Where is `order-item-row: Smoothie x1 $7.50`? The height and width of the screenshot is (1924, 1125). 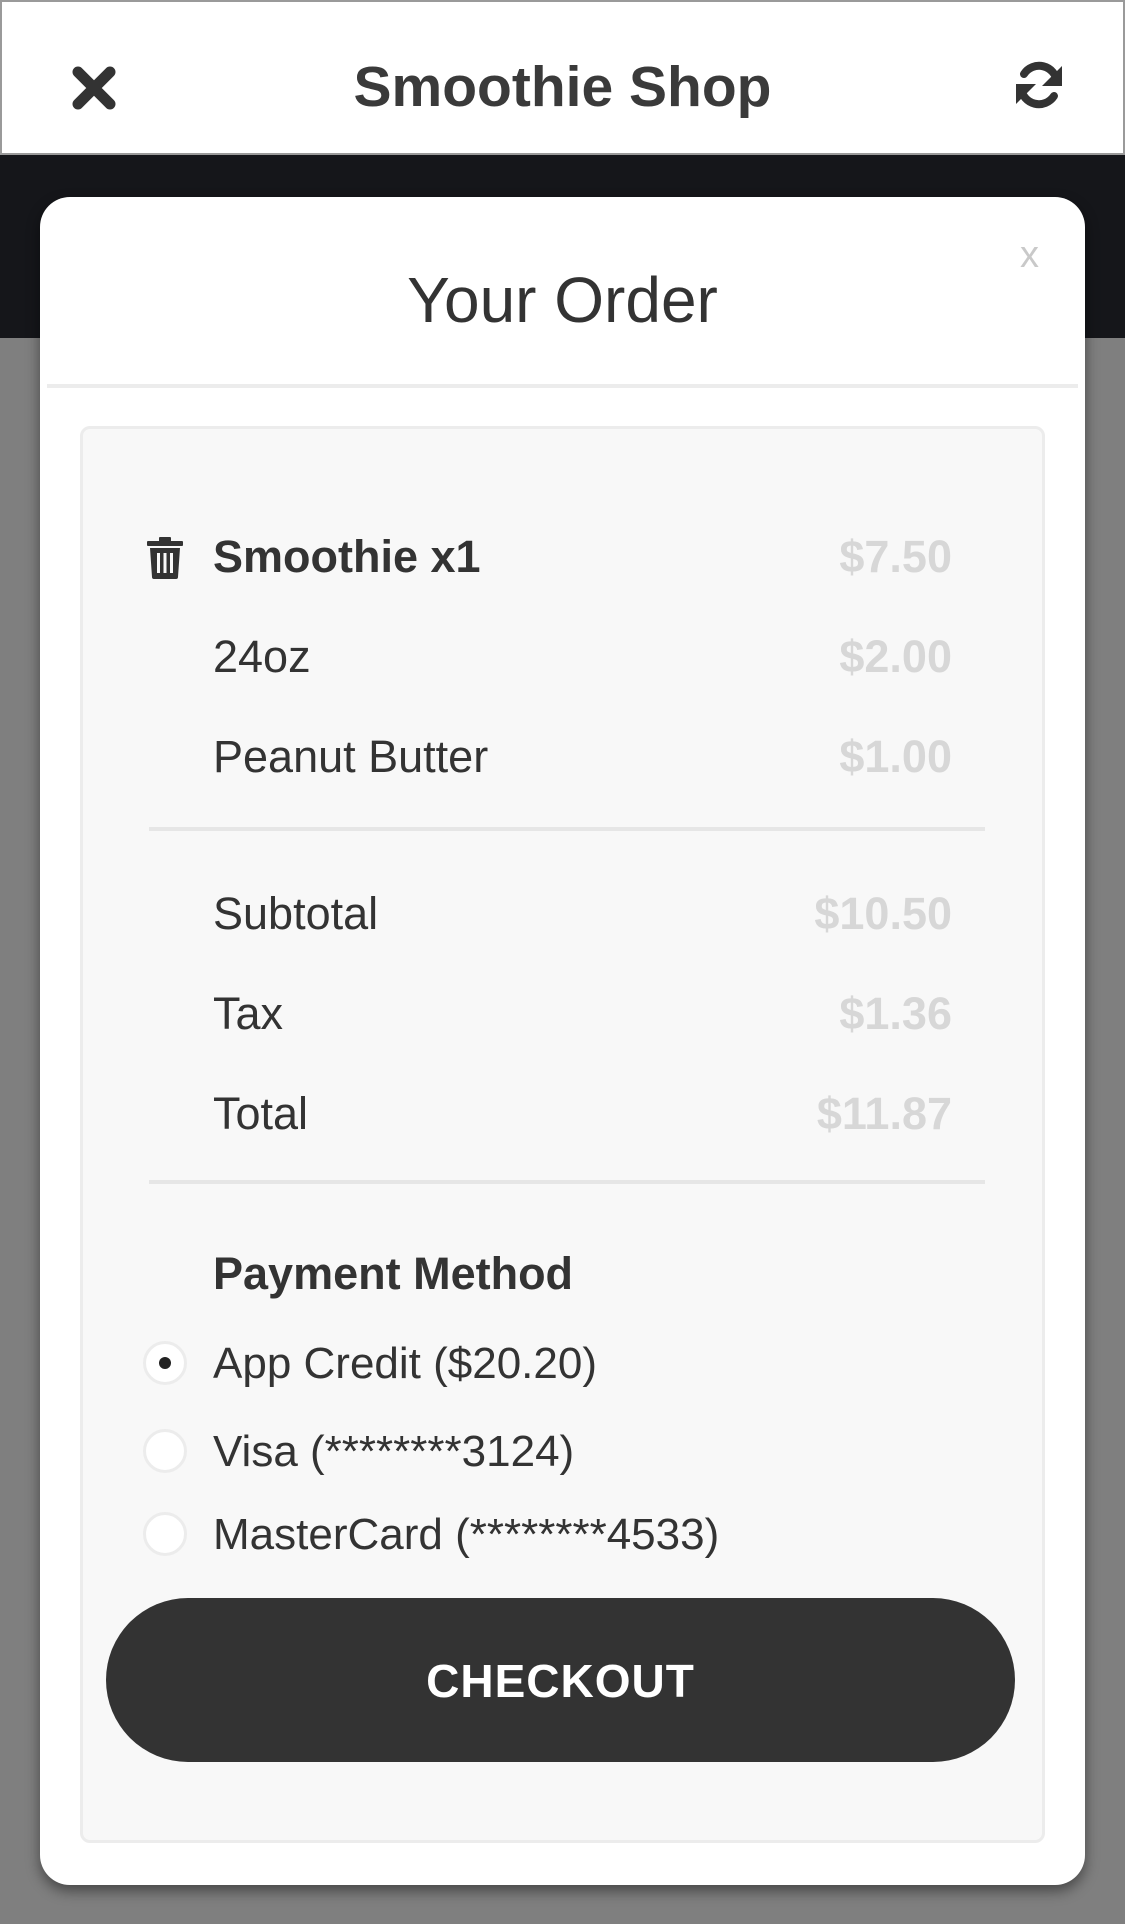 order-item-row: Smoothie x1 $7.50 is located at coordinates (562, 557).